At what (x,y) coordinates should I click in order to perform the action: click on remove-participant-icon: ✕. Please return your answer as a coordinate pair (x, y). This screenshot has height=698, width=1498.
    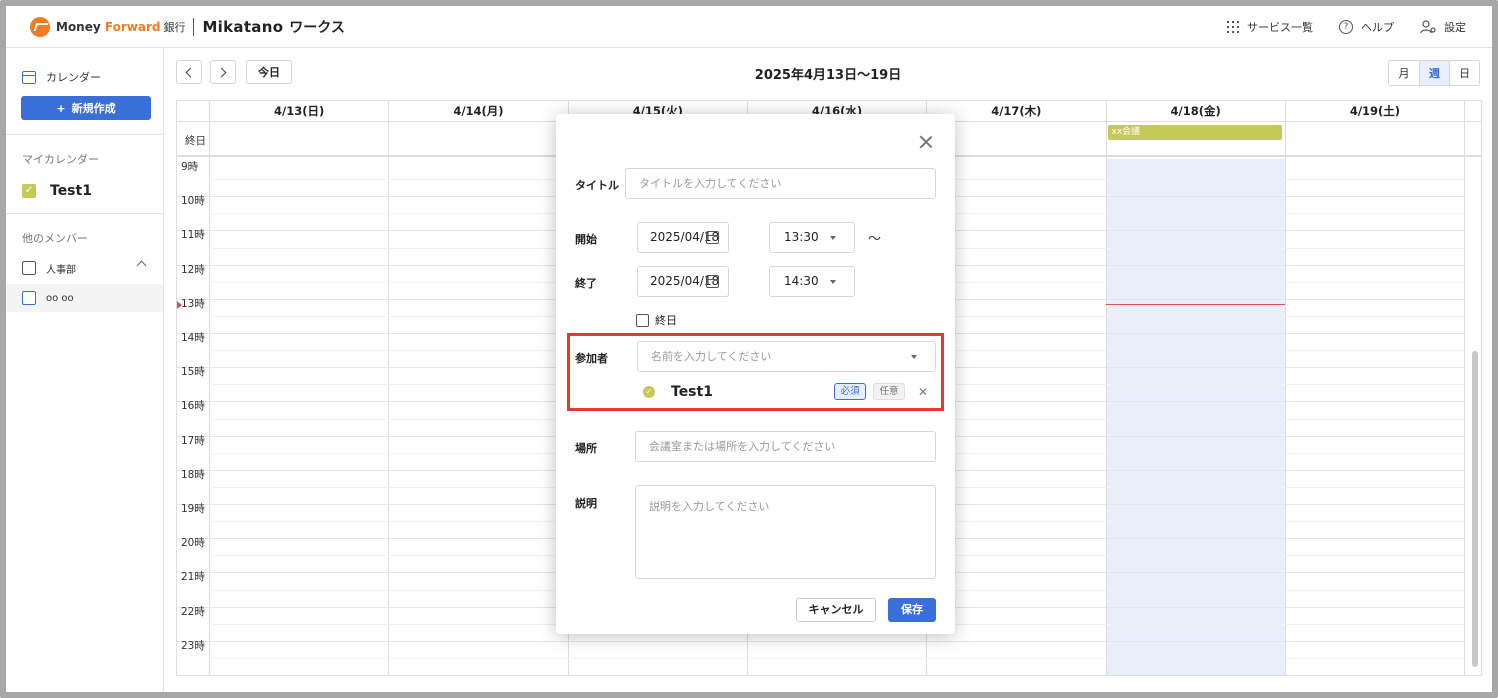
    Looking at the image, I should click on (923, 392).